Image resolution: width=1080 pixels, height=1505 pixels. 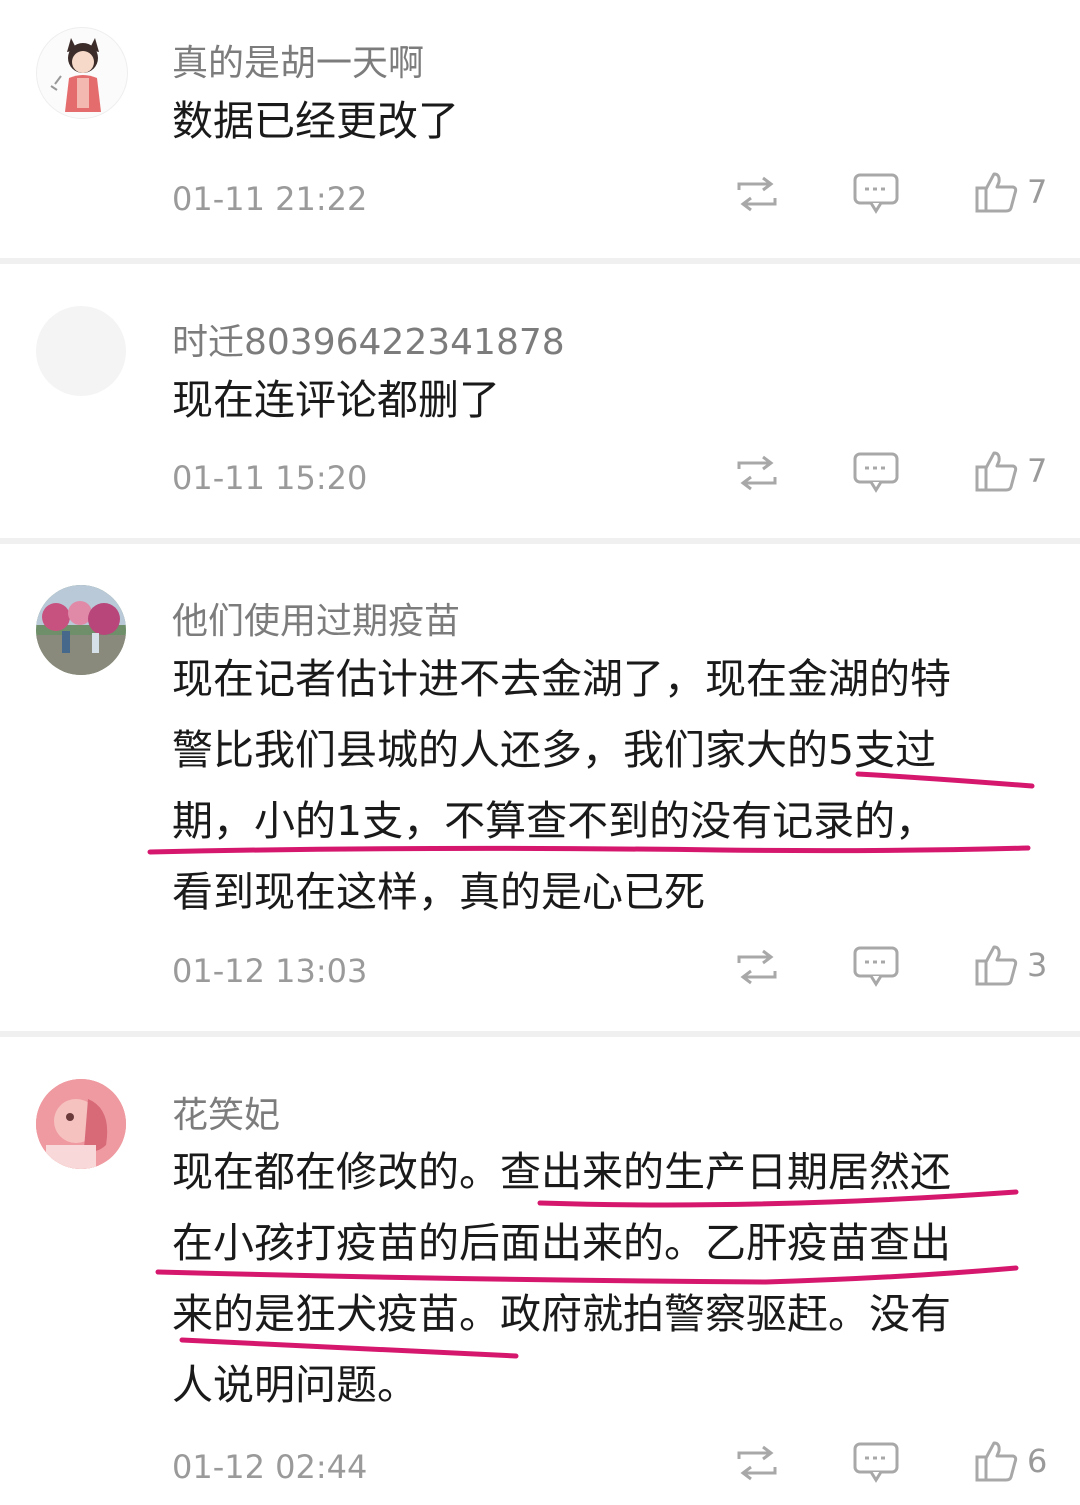 I want to click on like-button: 3, so click(x=1011, y=965).